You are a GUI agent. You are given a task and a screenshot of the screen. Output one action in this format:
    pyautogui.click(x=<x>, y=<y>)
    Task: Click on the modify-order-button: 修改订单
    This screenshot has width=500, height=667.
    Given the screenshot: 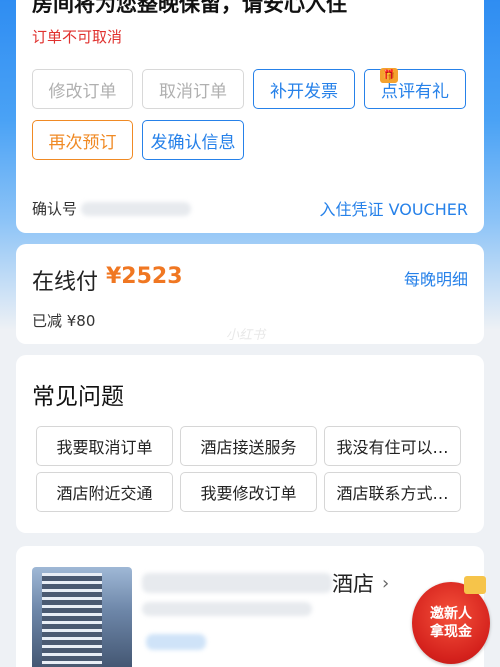 What is the action you would take?
    pyautogui.click(x=82, y=89)
    